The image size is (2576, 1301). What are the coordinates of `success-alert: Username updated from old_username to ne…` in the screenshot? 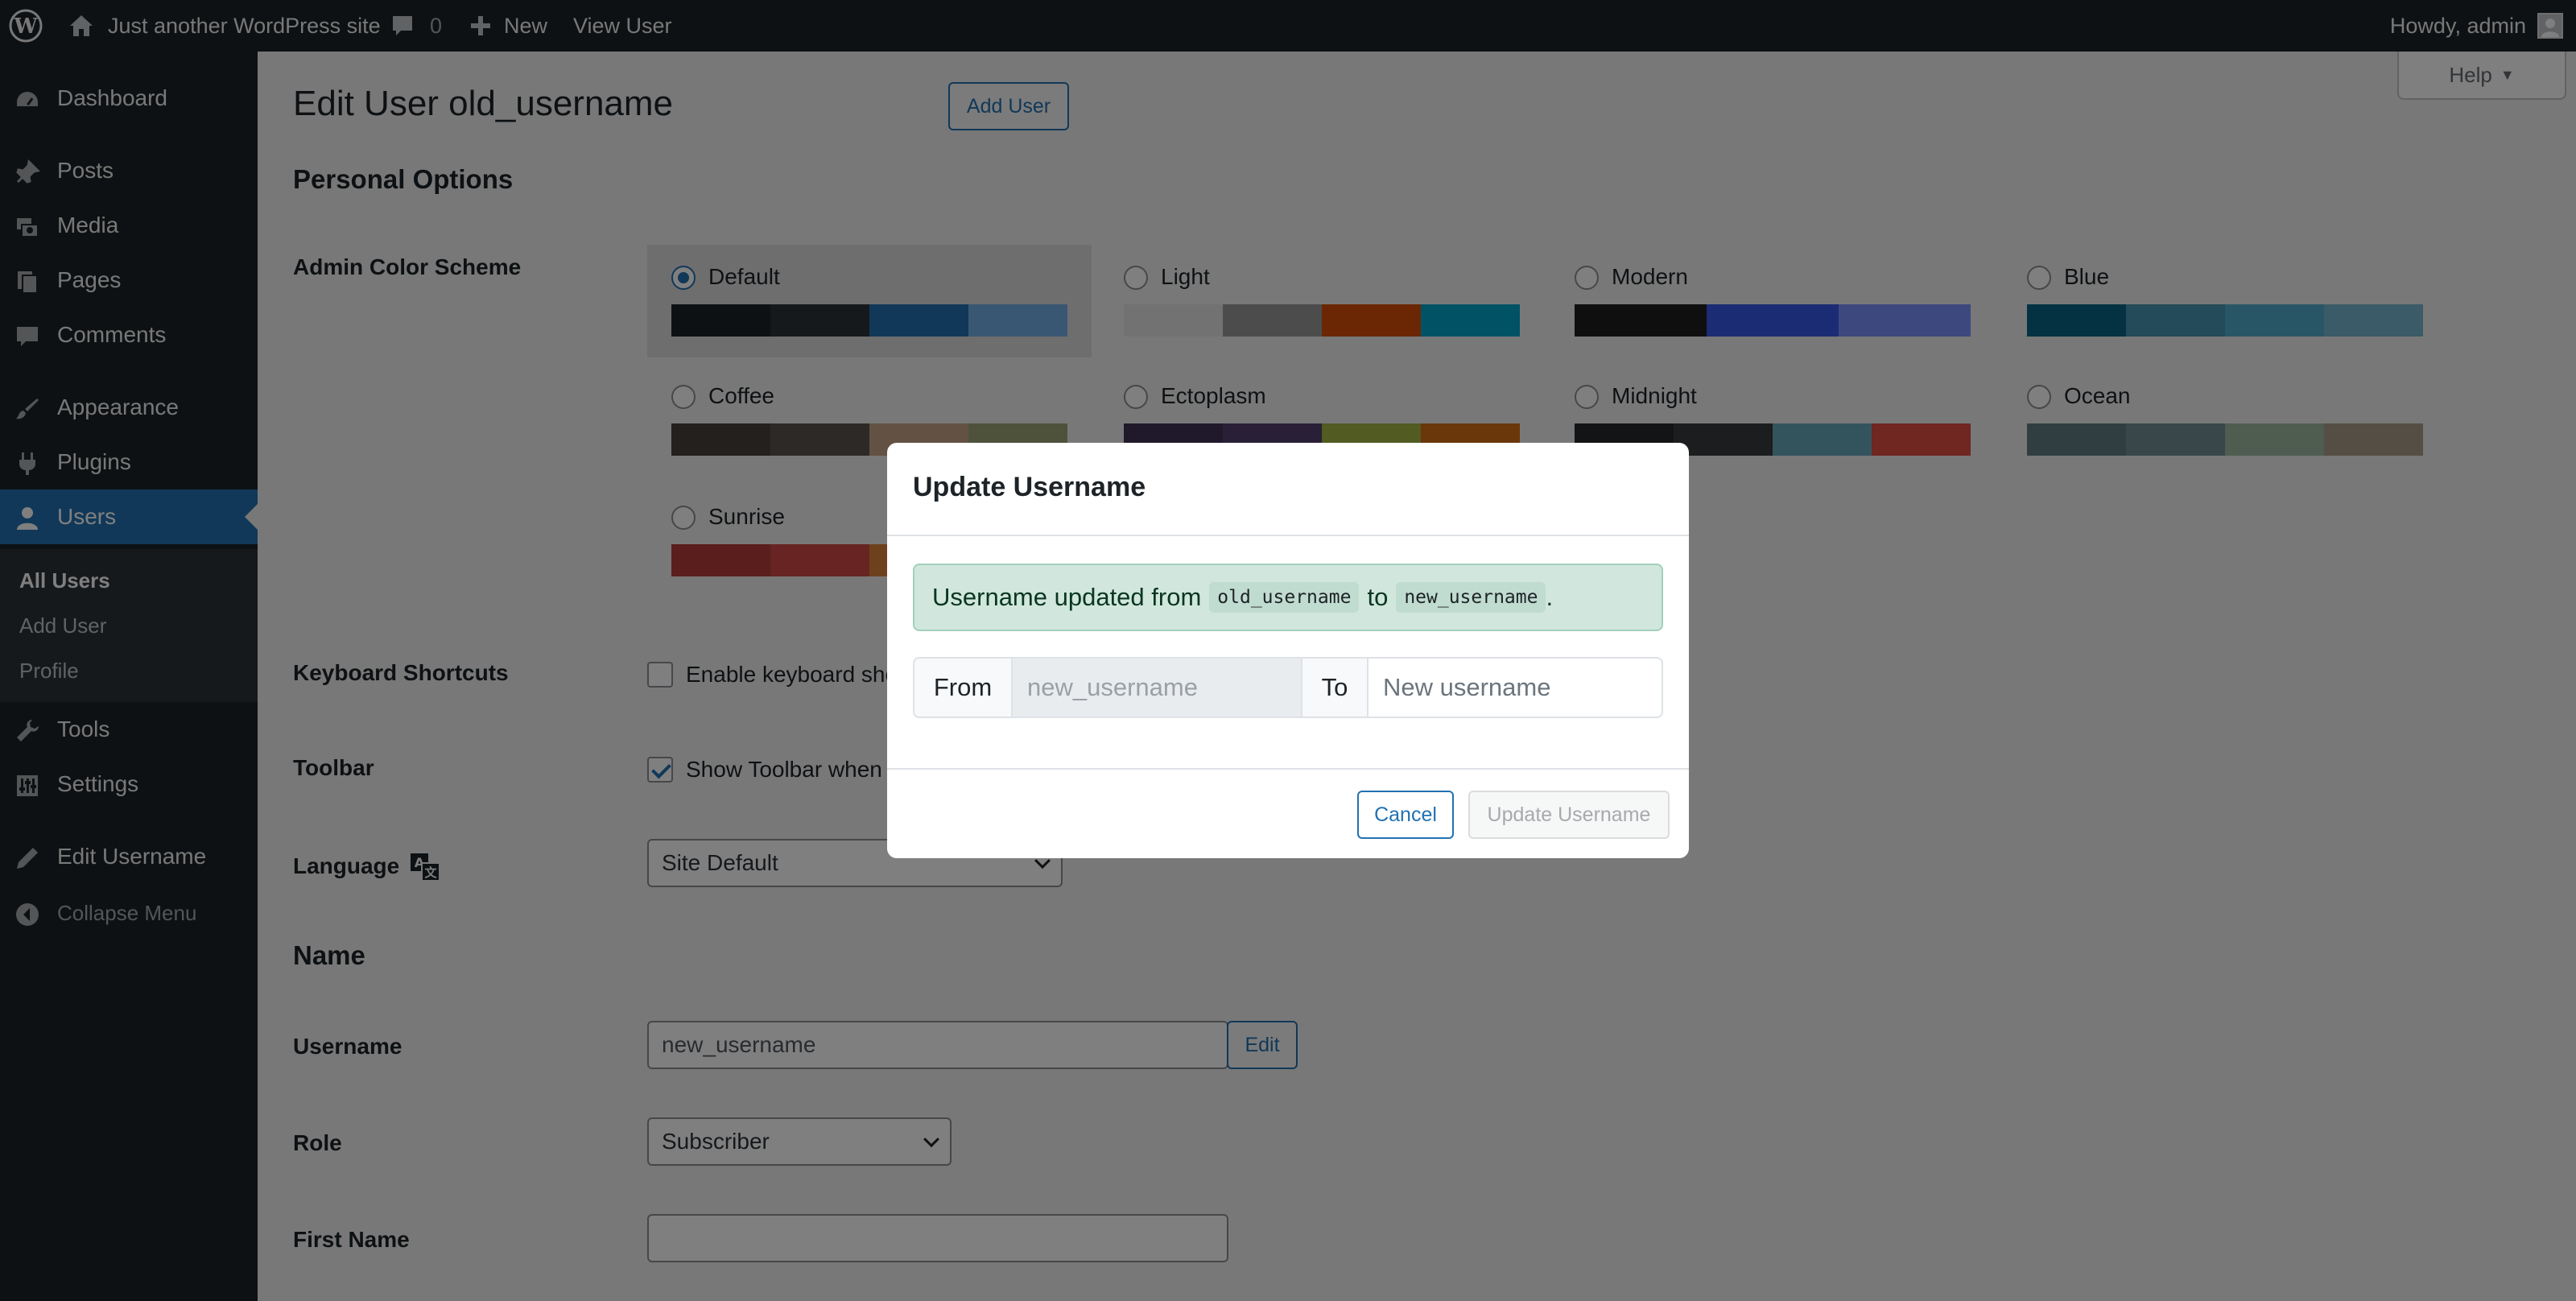 It's located at (1288, 597).